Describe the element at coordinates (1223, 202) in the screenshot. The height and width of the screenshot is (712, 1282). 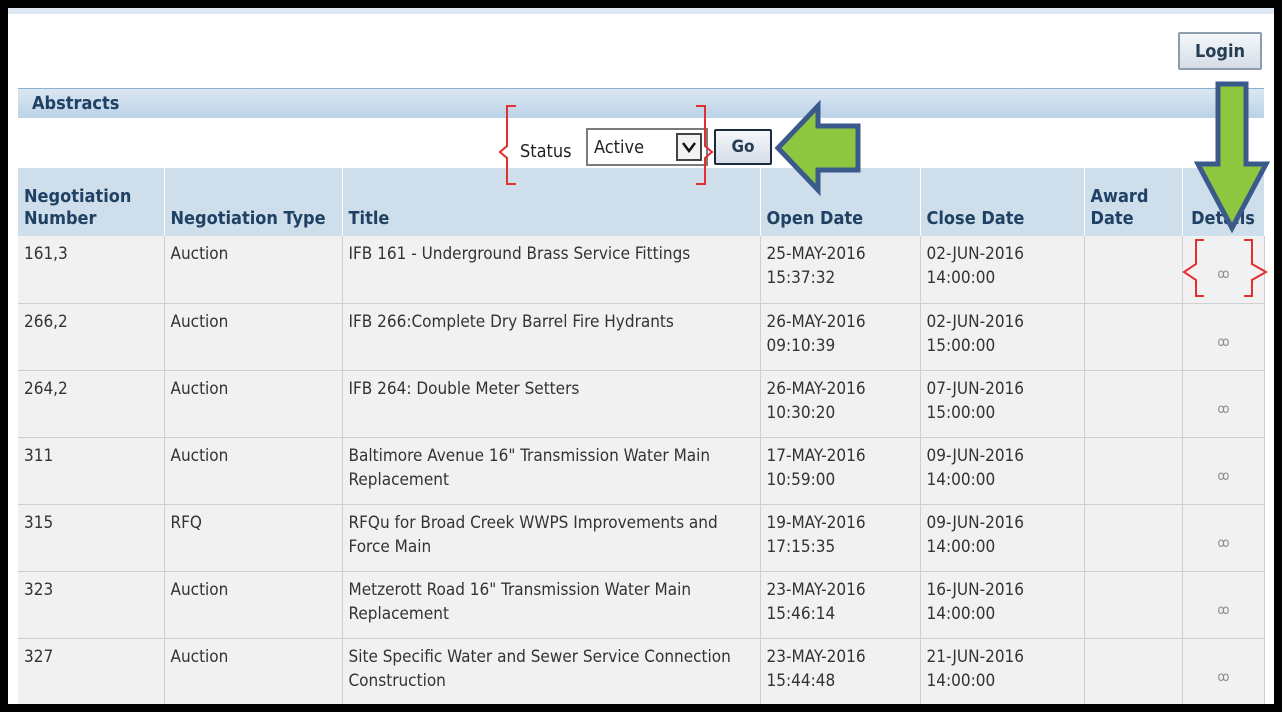
I see `col-header-details: Details` at that location.